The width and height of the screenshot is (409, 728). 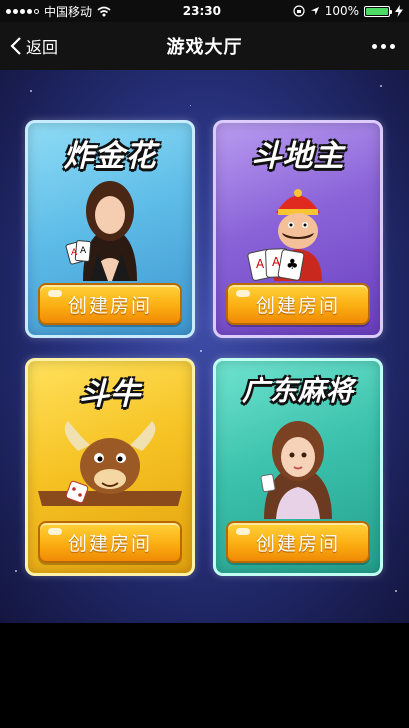 What do you see at coordinates (68, 11) in the screenshot?
I see `carrier-label: 中国移动` at bounding box center [68, 11].